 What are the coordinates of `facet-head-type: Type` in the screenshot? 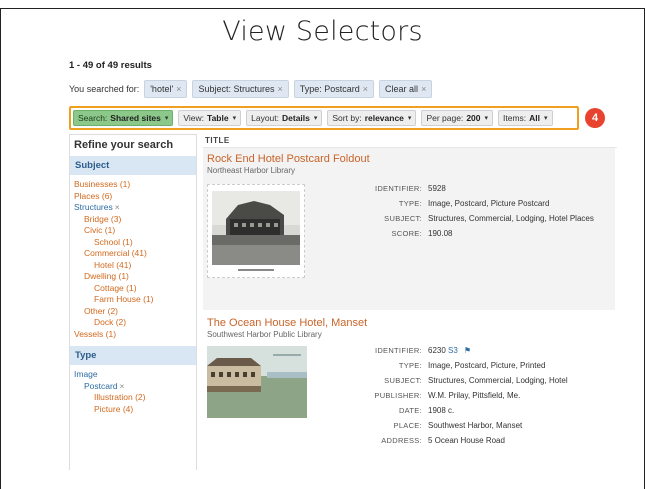 It's located at (133, 355).